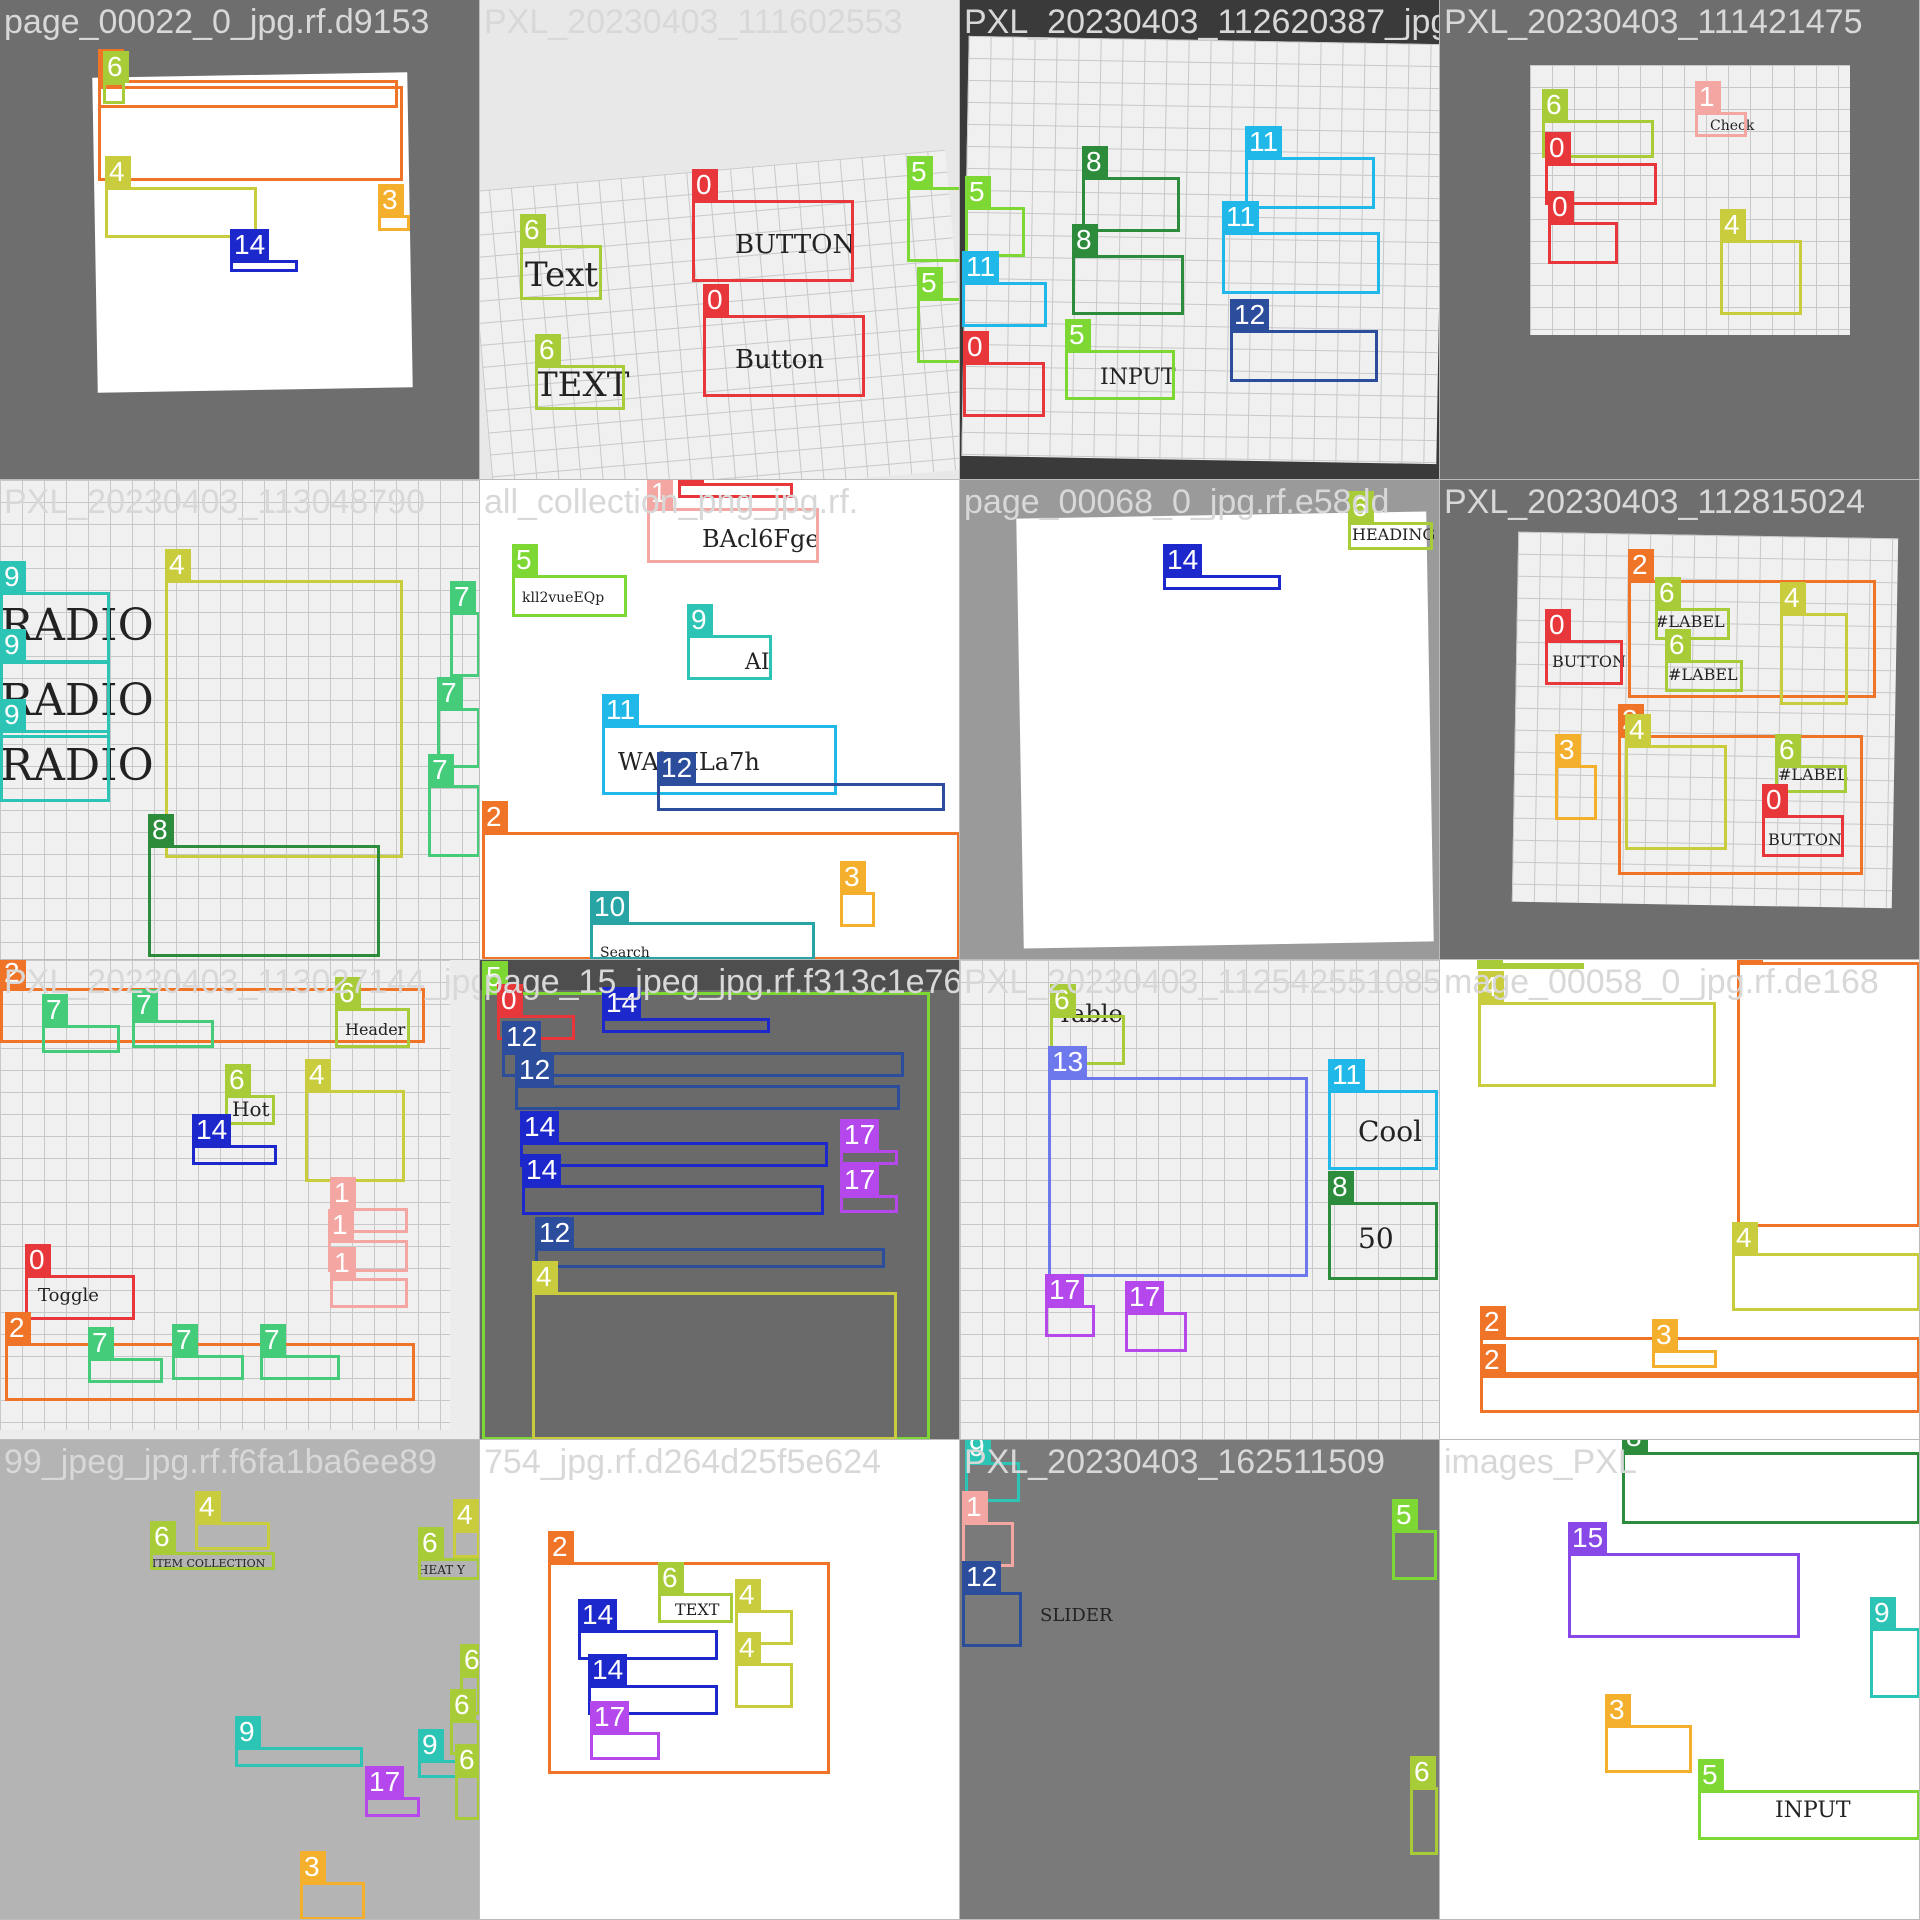 This screenshot has width=1920, height=1920. I want to click on tile-filename: 754_jpg.rf.d264d25f5e624, so click(683, 1462).